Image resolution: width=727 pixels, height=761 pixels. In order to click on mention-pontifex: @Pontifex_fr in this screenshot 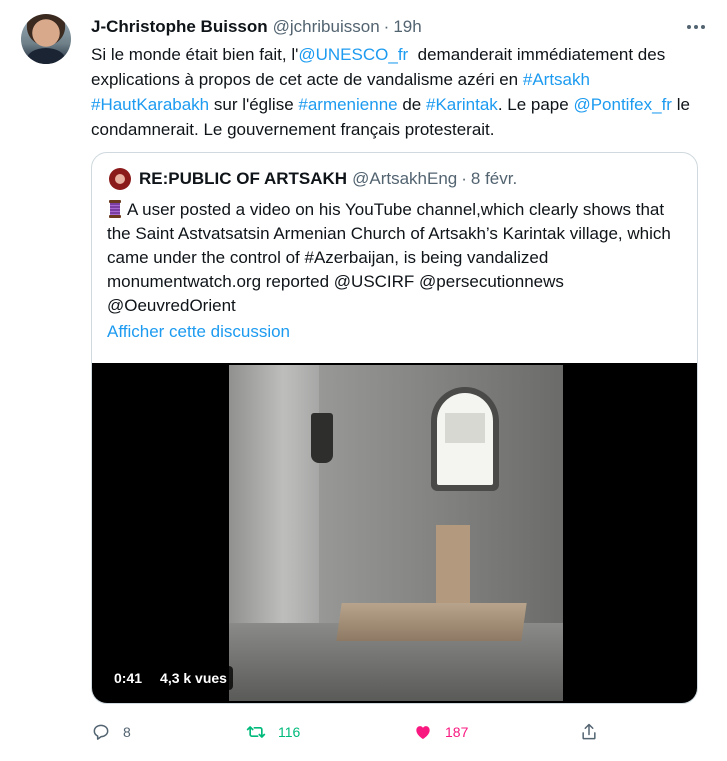, I will do `click(622, 104)`.